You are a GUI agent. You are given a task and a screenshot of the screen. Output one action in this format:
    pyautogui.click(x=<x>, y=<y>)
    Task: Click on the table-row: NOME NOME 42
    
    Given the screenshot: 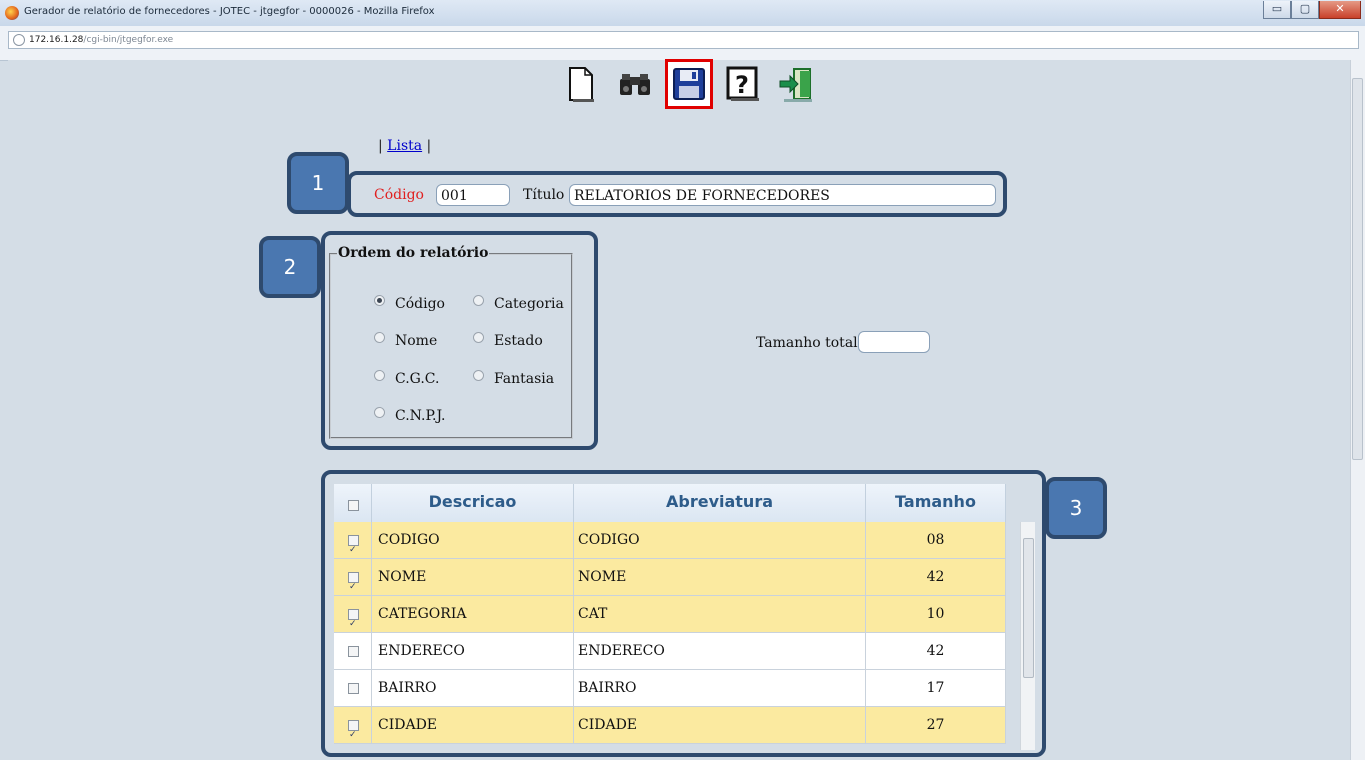 What is the action you would take?
    pyautogui.click(x=670, y=582)
    